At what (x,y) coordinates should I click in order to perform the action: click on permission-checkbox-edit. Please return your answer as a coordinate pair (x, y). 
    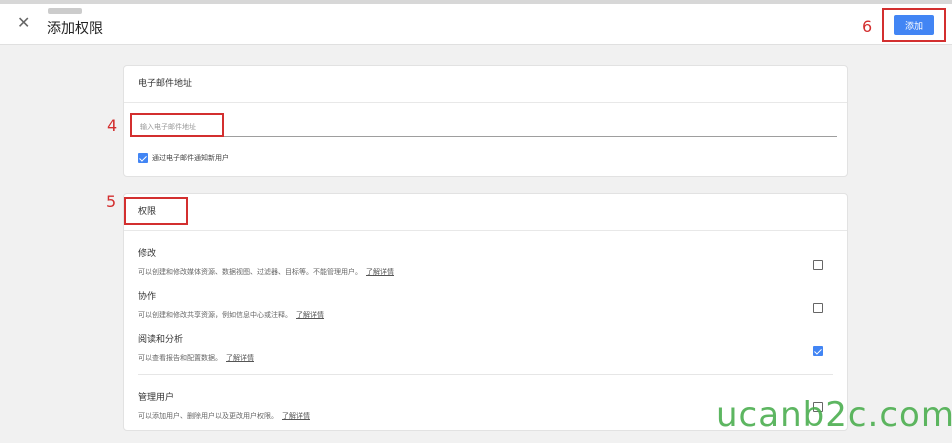
    Looking at the image, I should click on (818, 265).